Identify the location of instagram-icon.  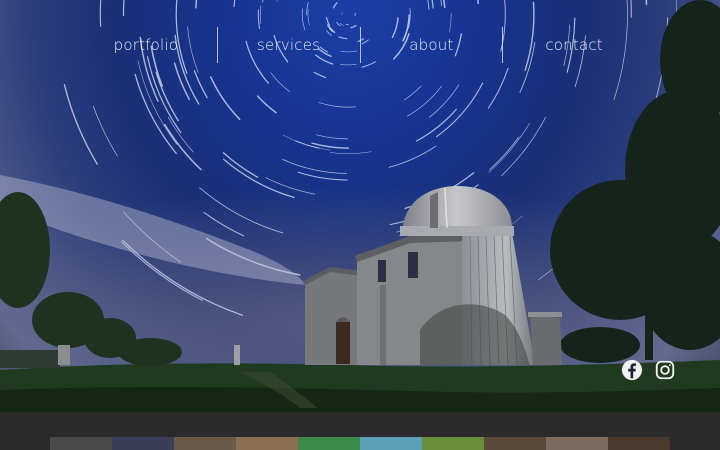
(665, 370).